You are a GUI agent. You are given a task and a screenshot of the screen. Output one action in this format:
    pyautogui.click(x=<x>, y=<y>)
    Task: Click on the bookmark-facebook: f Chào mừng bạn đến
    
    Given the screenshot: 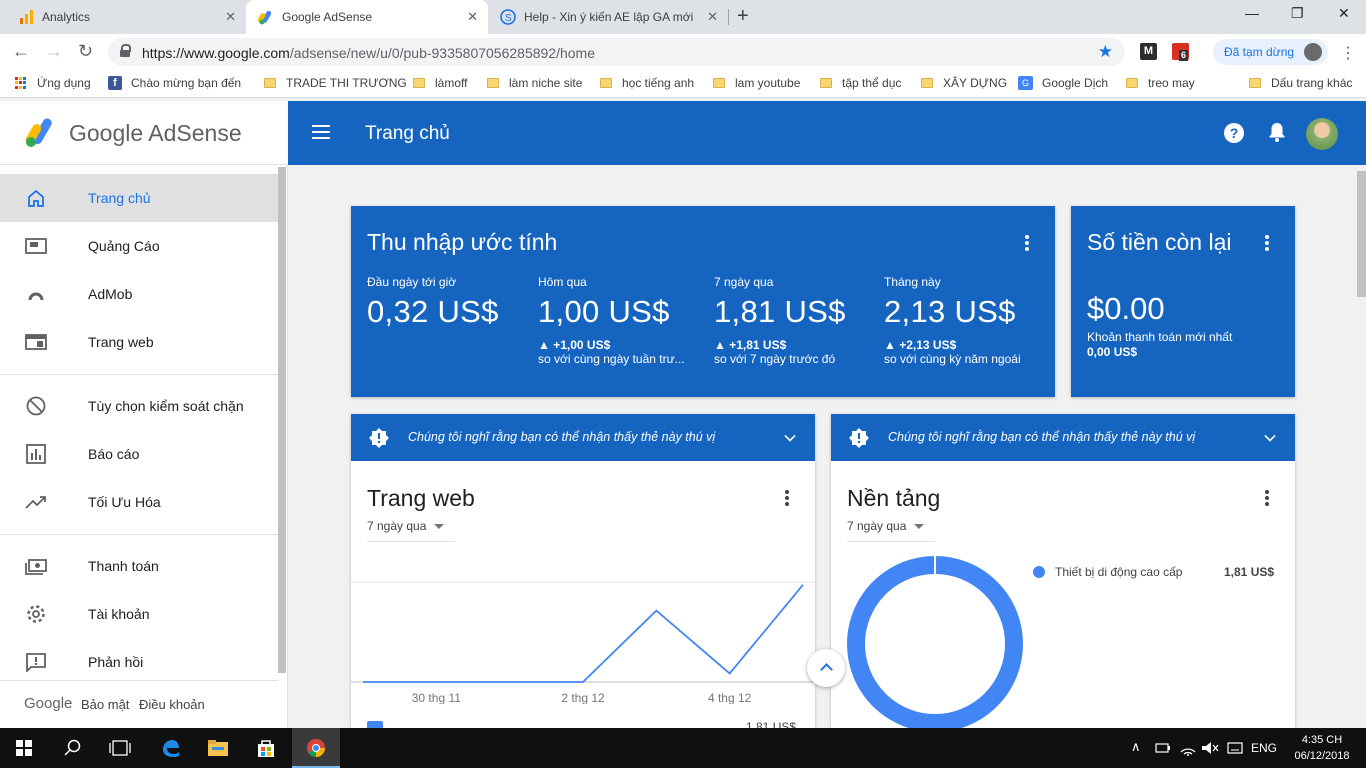 What is the action you would take?
    pyautogui.click(x=175, y=83)
    